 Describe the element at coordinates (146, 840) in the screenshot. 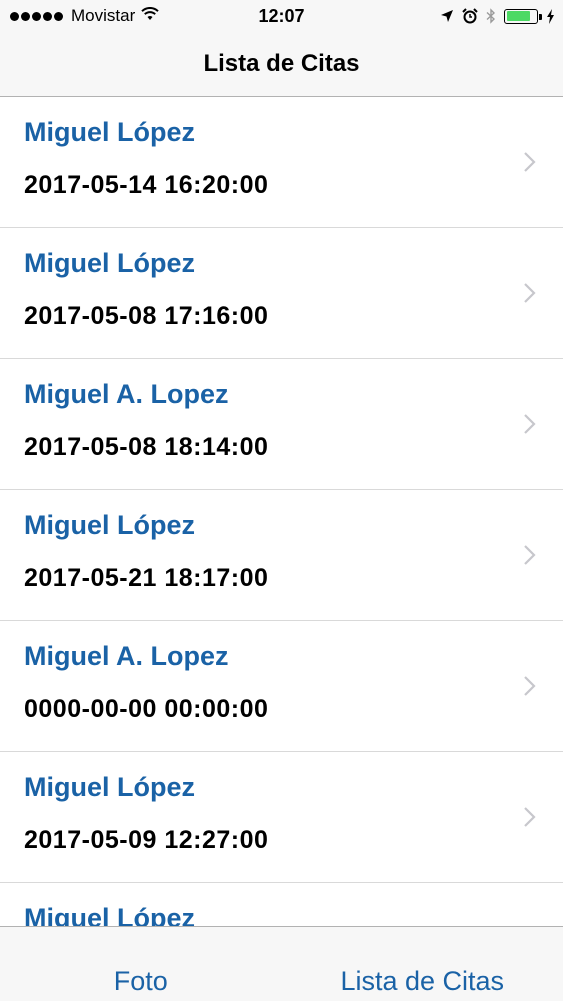

I see `appointment-date: 2017-05-09 12:27:00` at that location.